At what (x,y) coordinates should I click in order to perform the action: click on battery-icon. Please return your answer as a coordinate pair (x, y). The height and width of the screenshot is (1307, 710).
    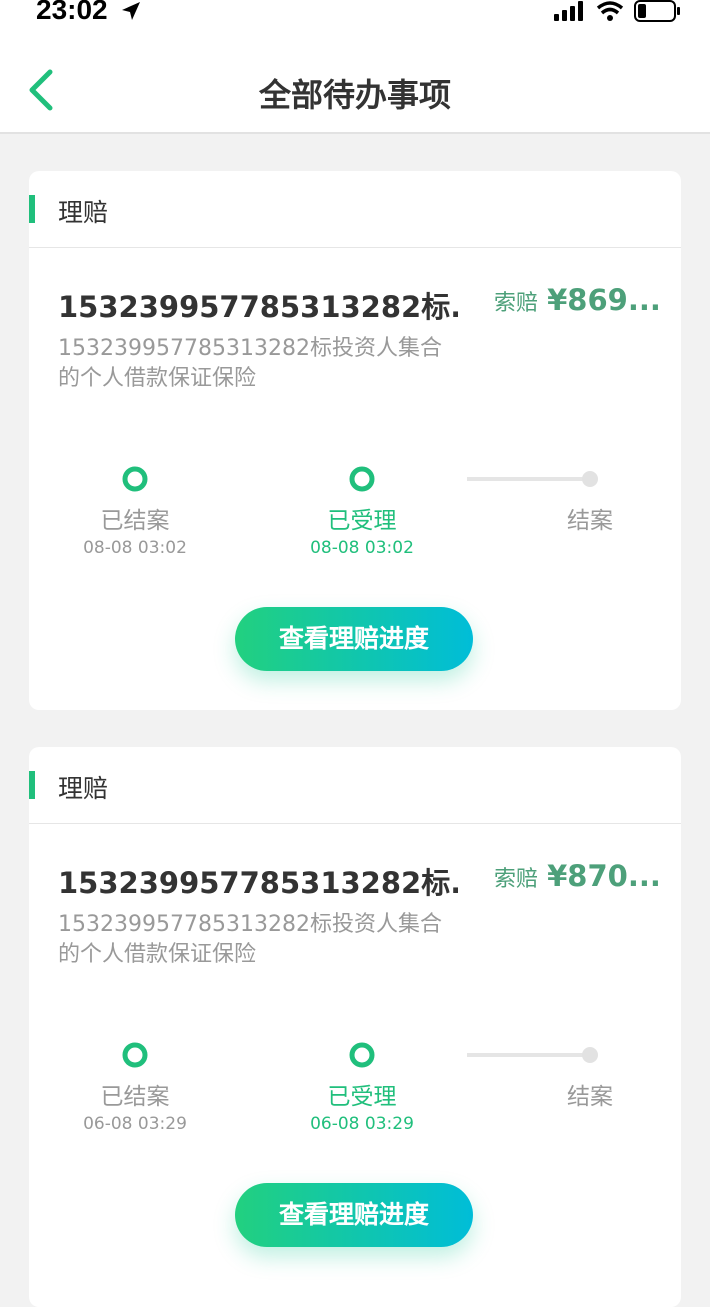
    Looking at the image, I should click on (657, 11).